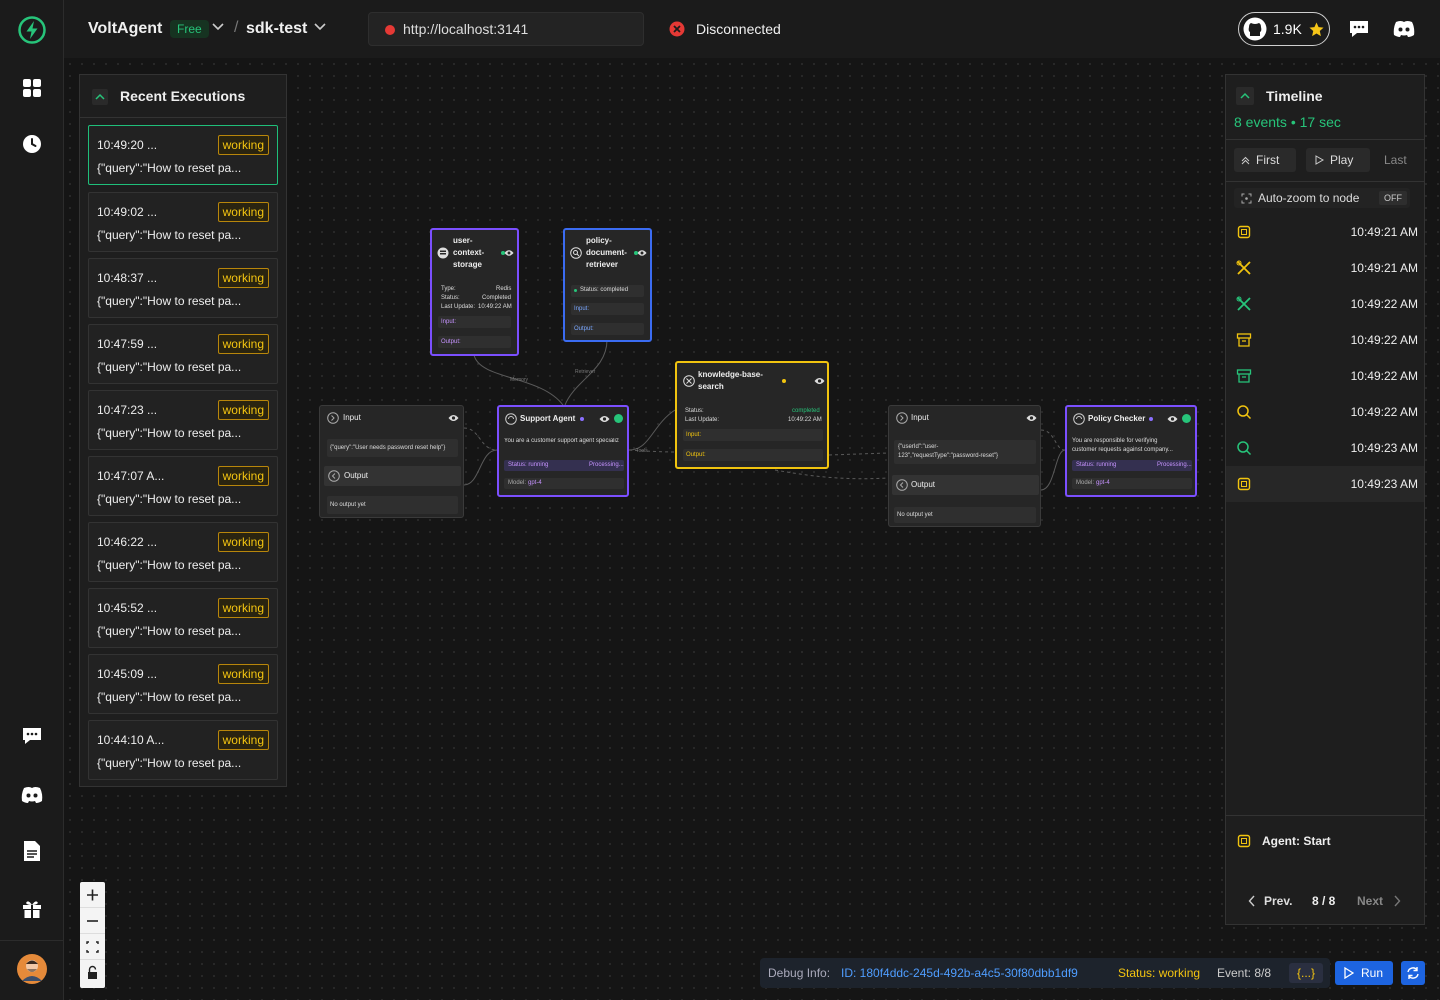 This screenshot has width=1440, height=1000. What do you see at coordinates (467, 264) in the screenshot?
I see `memory-node-title-3: storage` at bounding box center [467, 264].